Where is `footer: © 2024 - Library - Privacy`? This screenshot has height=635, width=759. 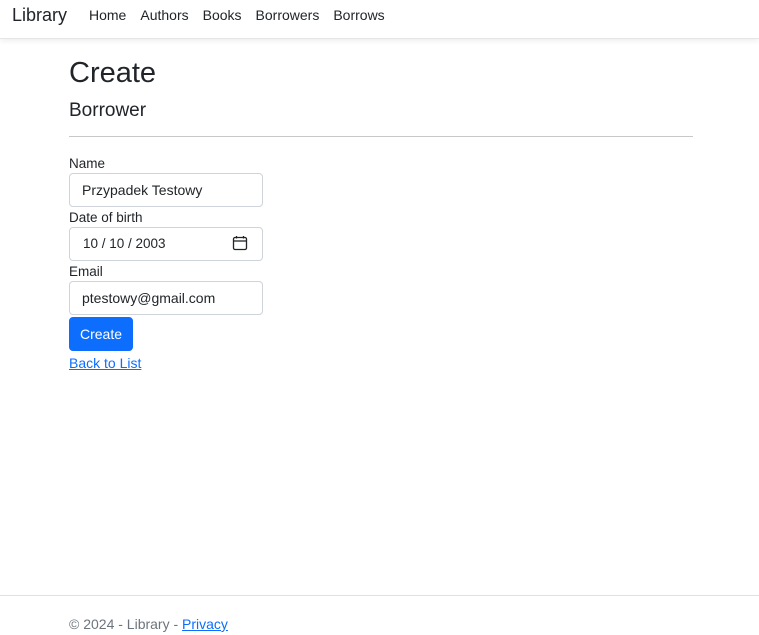
footer: © 2024 - Library - Privacy is located at coordinates (148, 624).